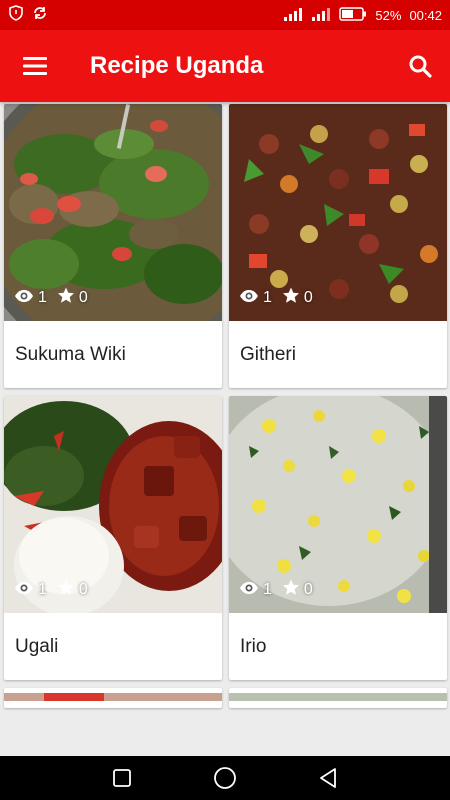 This screenshot has width=450, height=800. What do you see at coordinates (353, 15) in the screenshot?
I see `battery-icon` at bounding box center [353, 15].